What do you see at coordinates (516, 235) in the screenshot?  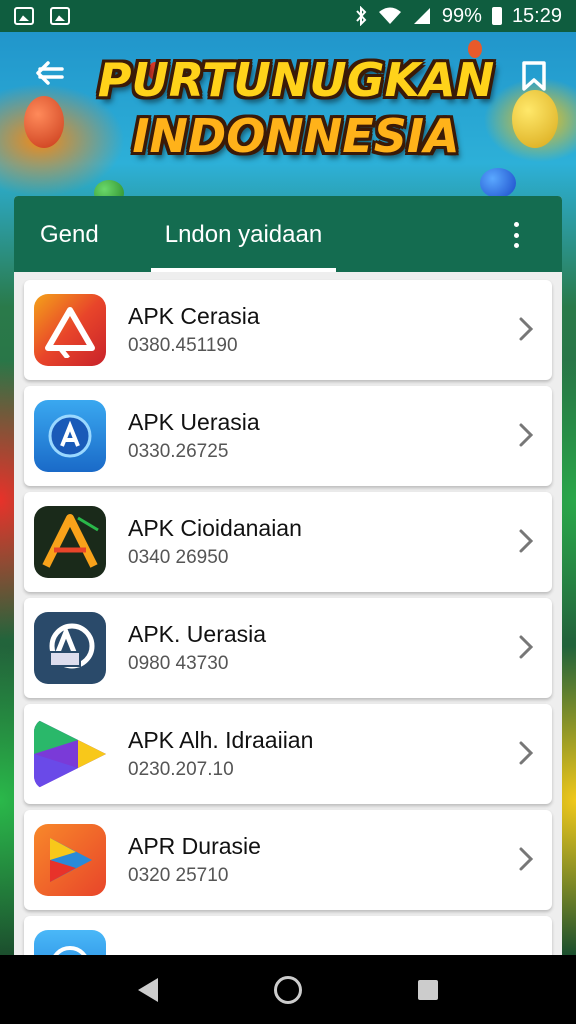 I see `more-options-icon` at bounding box center [516, 235].